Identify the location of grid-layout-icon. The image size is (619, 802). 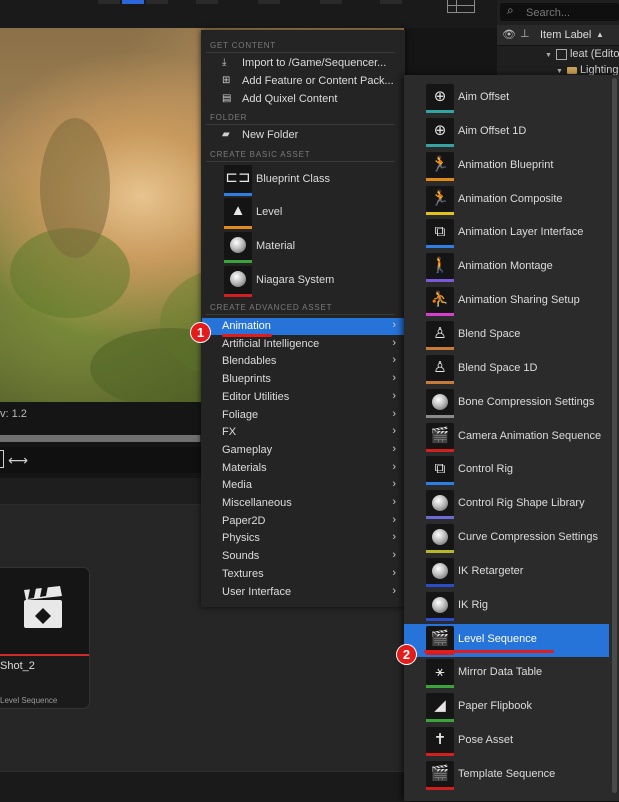
(461, 6).